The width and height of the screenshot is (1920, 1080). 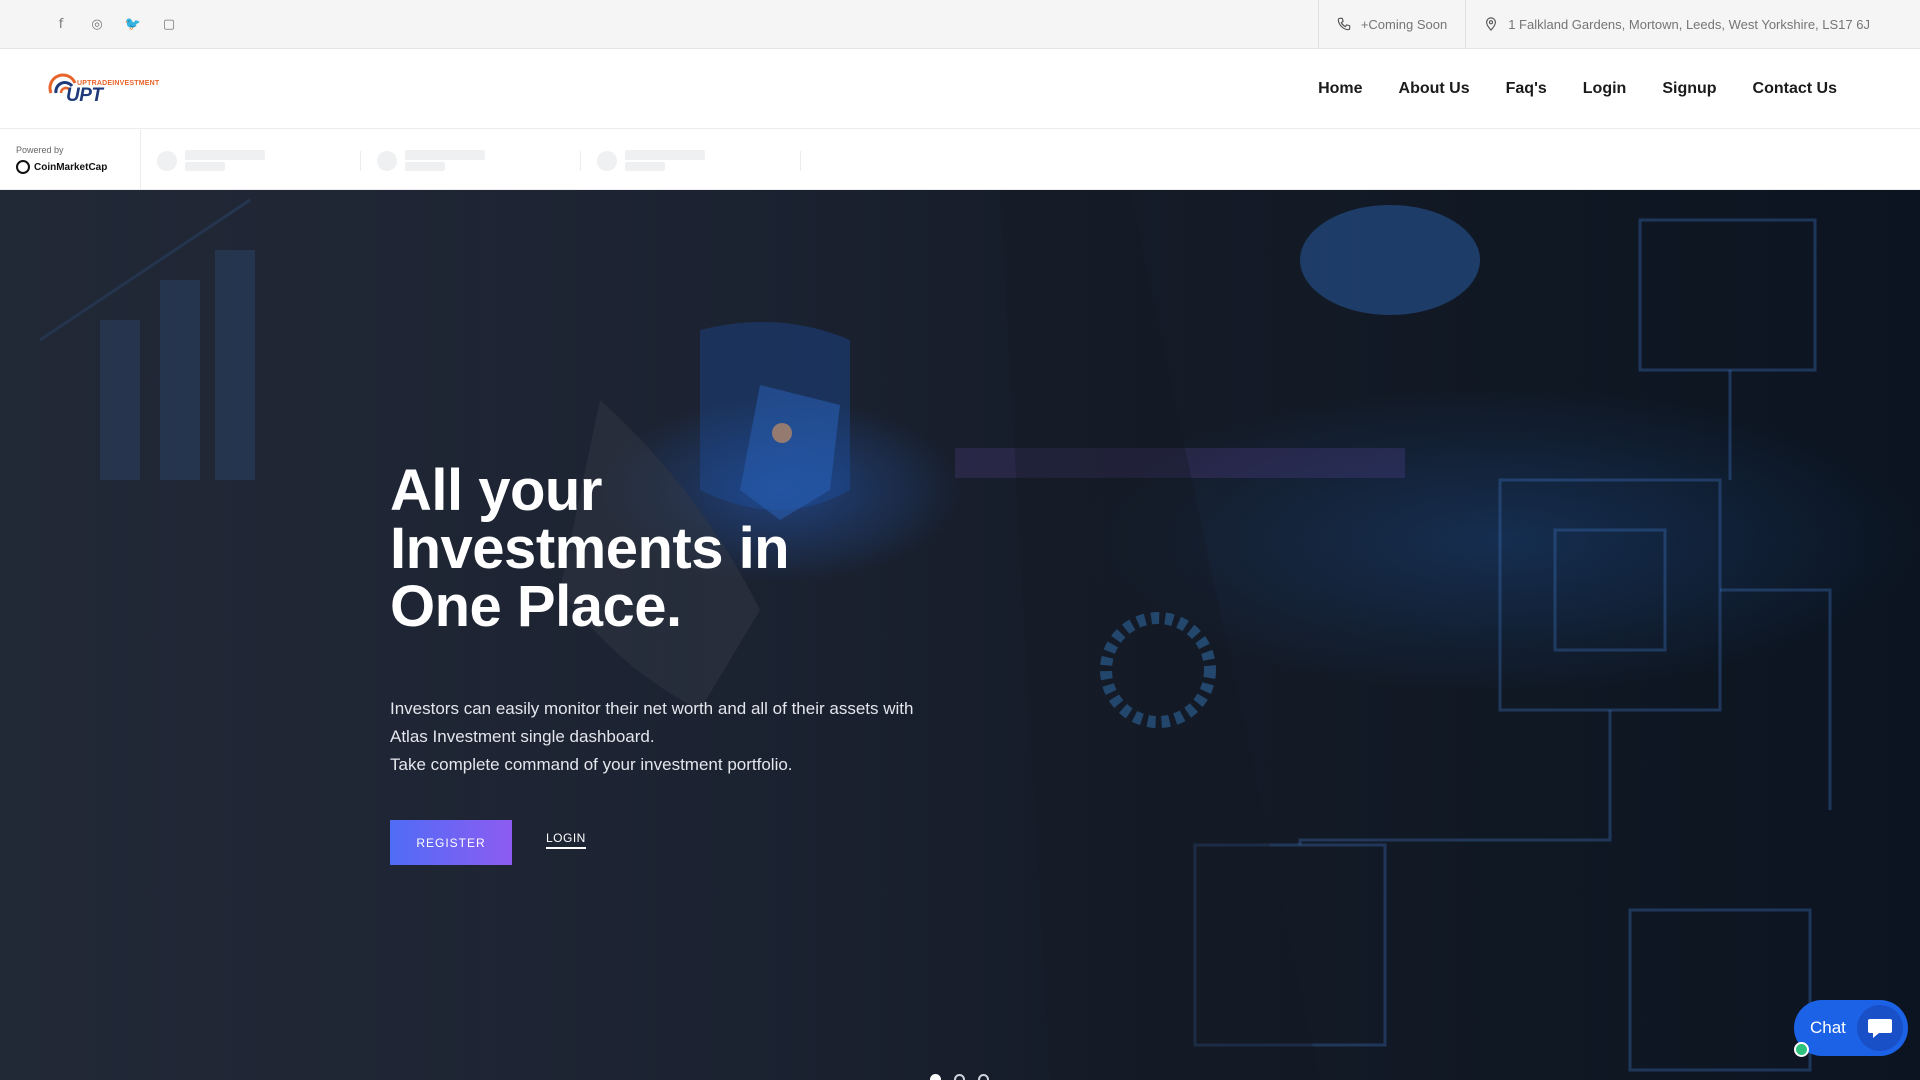 I want to click on chat-widget-button: Chat, so click(x=1851, y=1028).